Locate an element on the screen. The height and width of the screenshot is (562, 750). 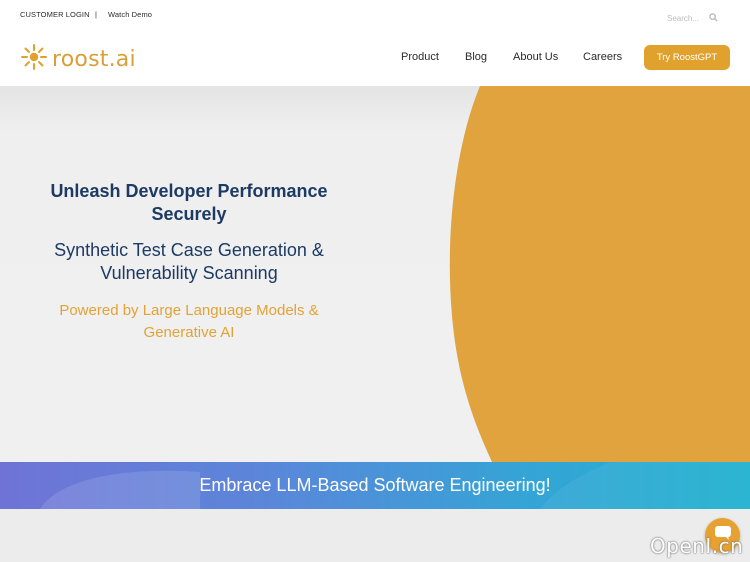
watermark-text: OpenI.cn is located at coordinates (697, 546).